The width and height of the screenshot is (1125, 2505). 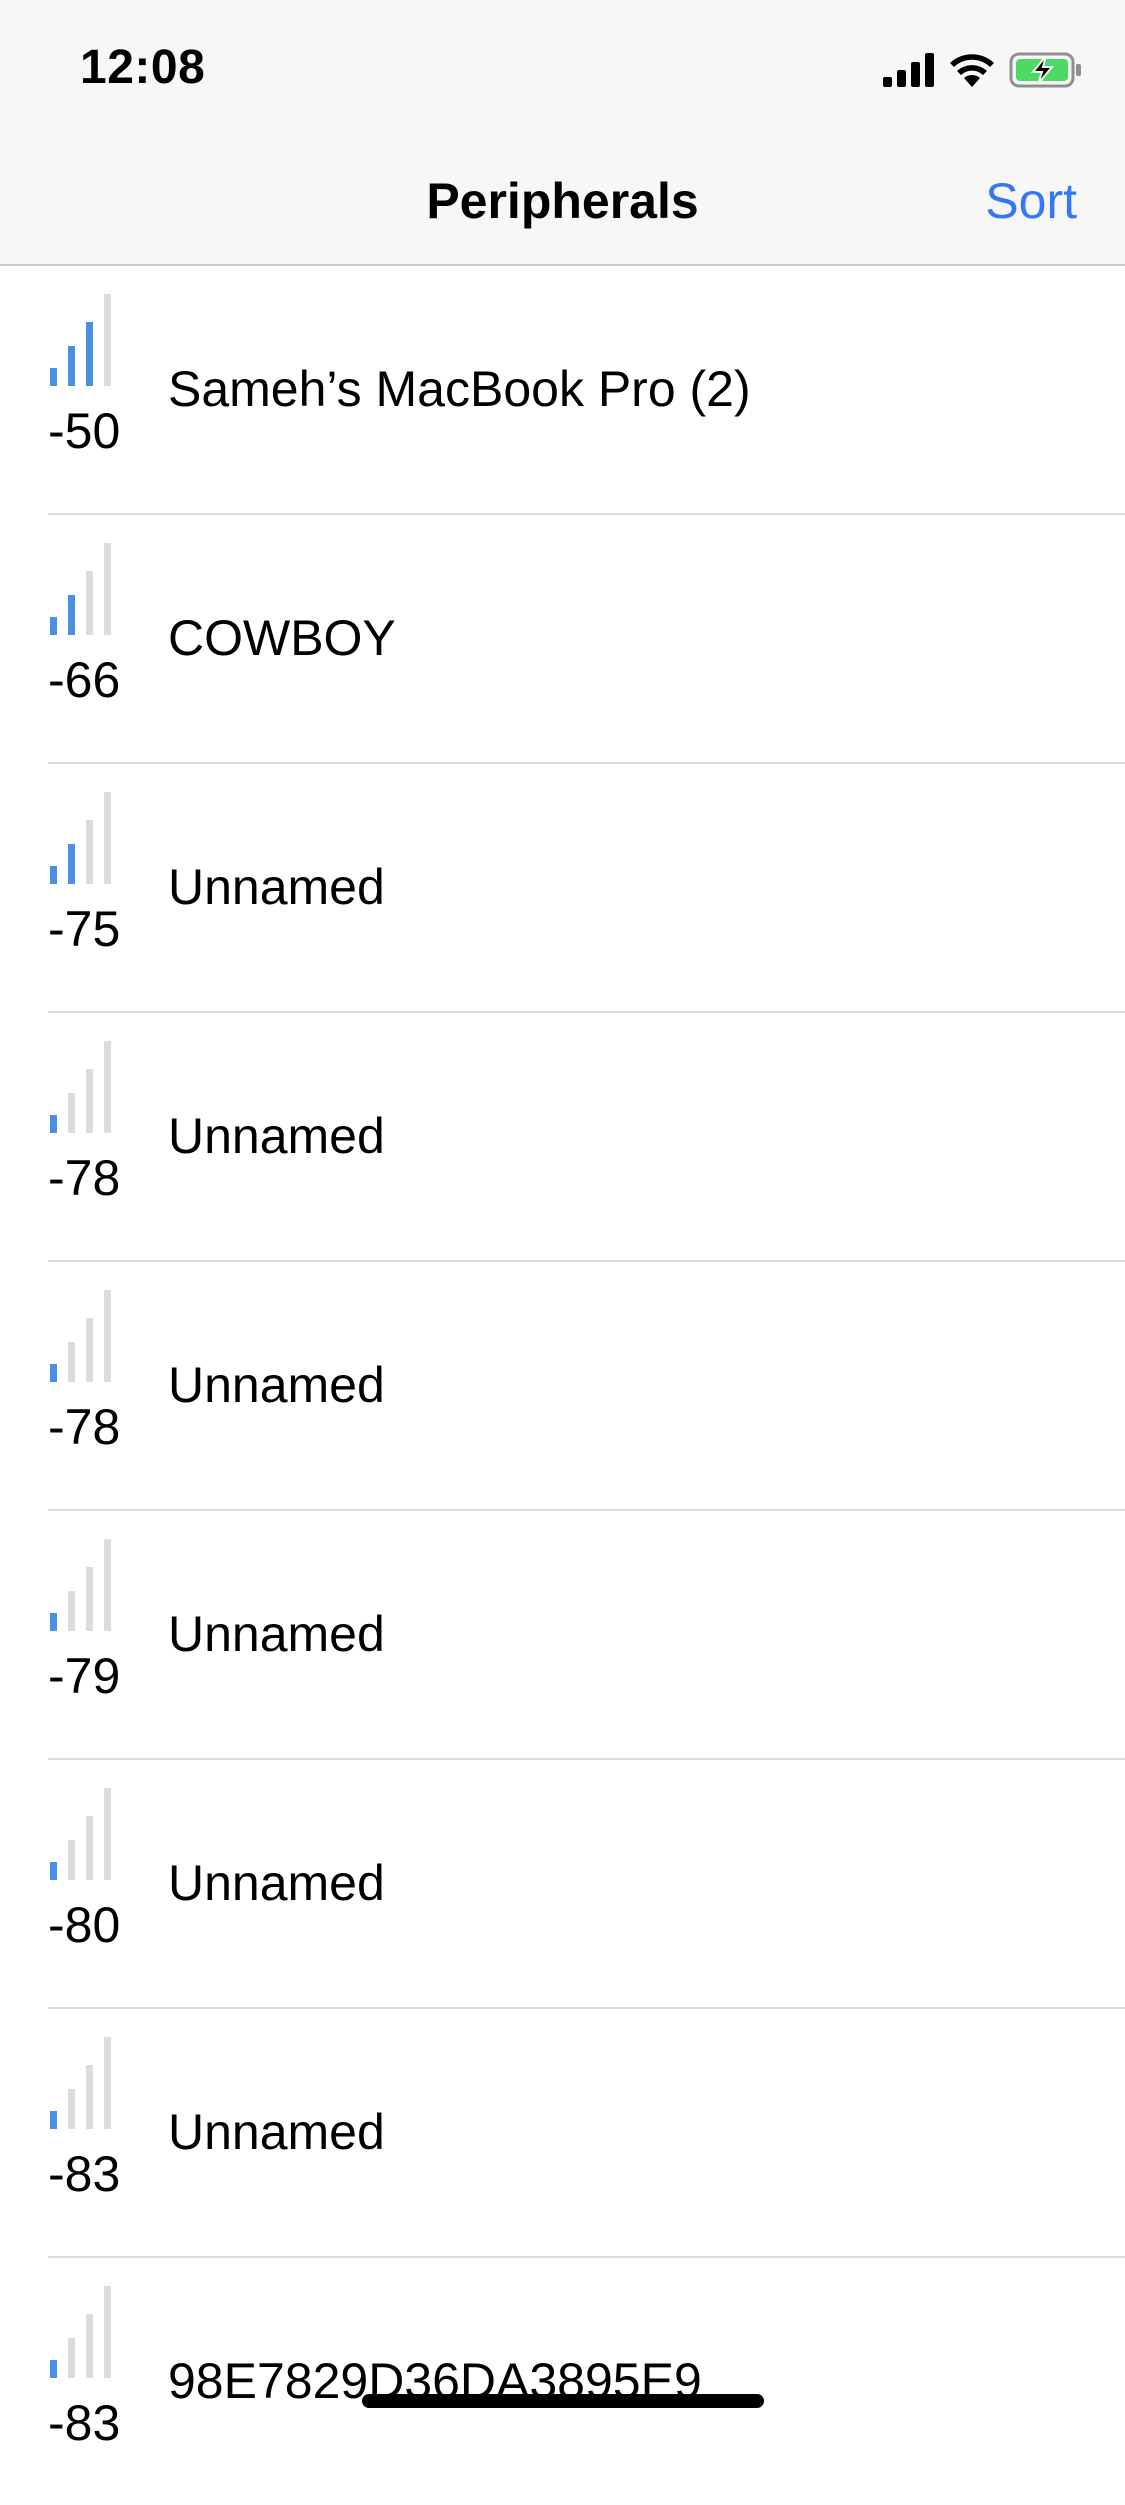 What do you see at coordinates (586, 2381) in the screenshot?
I see `peripheral-row: -83 98E7829D36DA3895E9` at bounding box center [586, 2381].